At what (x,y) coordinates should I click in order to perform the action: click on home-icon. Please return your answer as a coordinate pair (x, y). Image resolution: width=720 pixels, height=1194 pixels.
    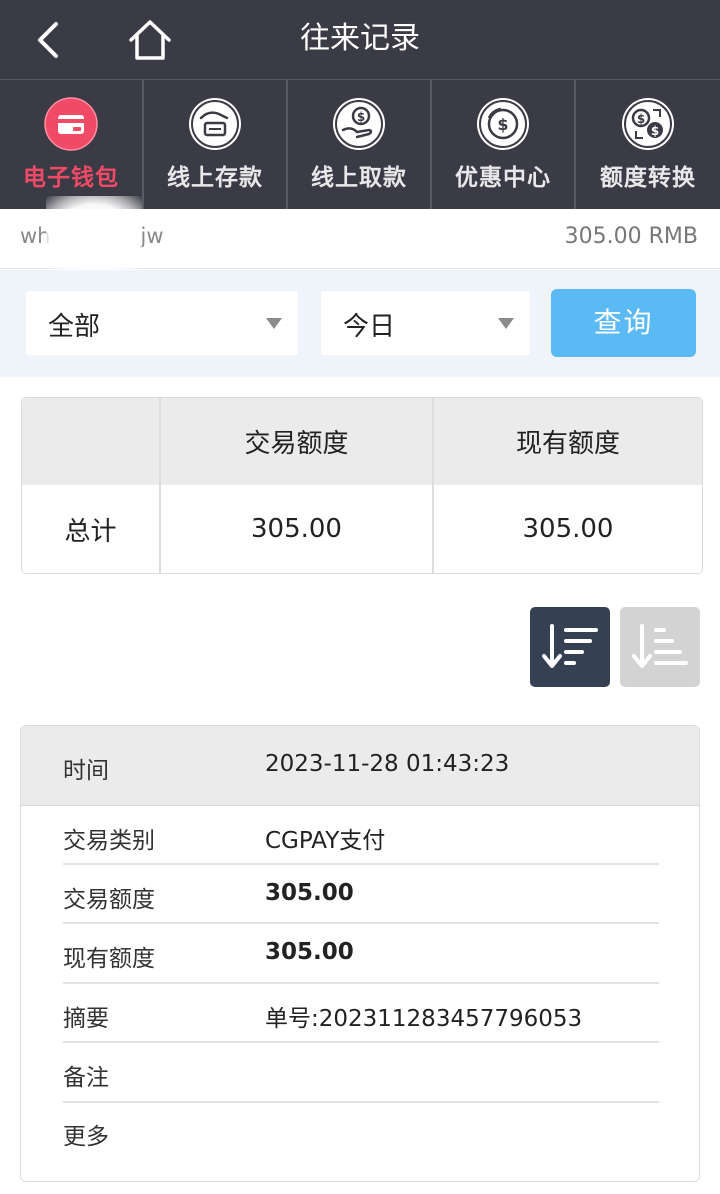
    Looking at the image, I should click on (150, 40).